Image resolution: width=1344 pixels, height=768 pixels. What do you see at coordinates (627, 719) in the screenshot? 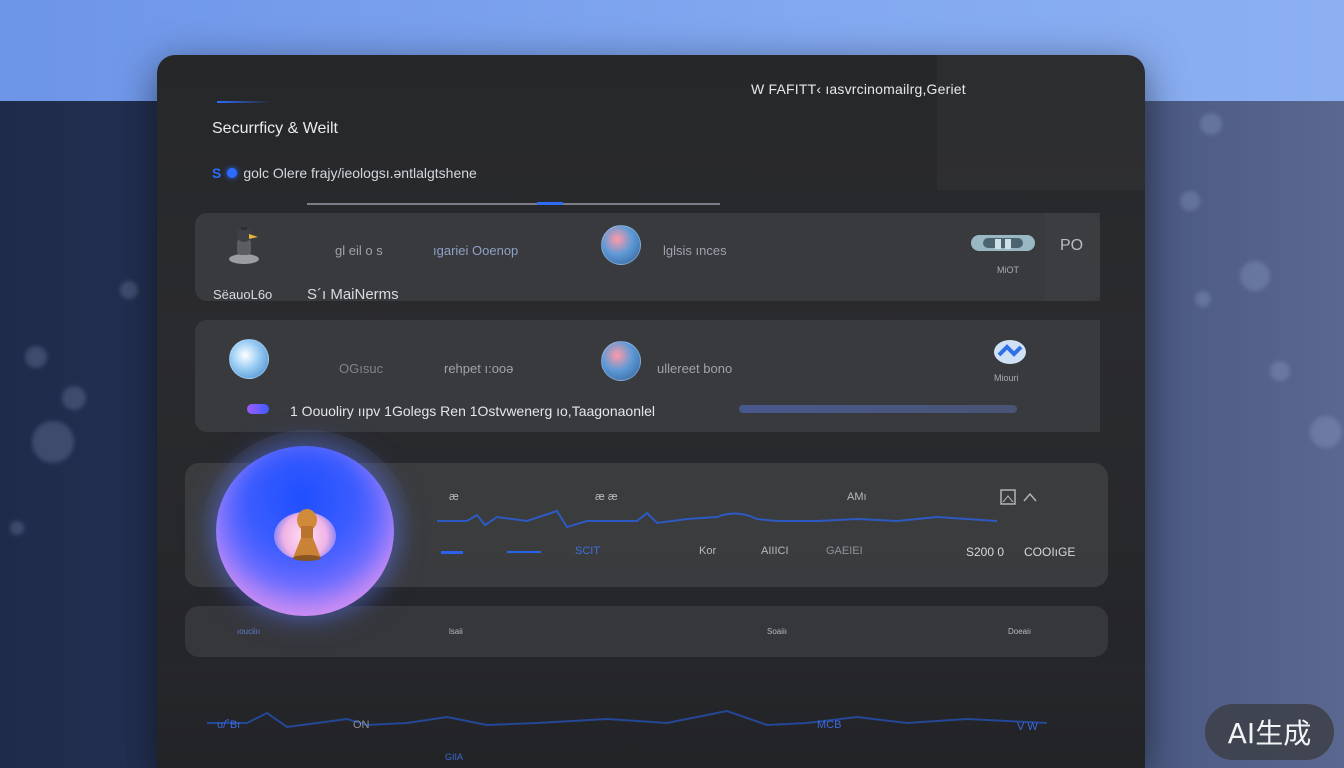
I see `bottom-waveform` at bounding box center [627, 719].